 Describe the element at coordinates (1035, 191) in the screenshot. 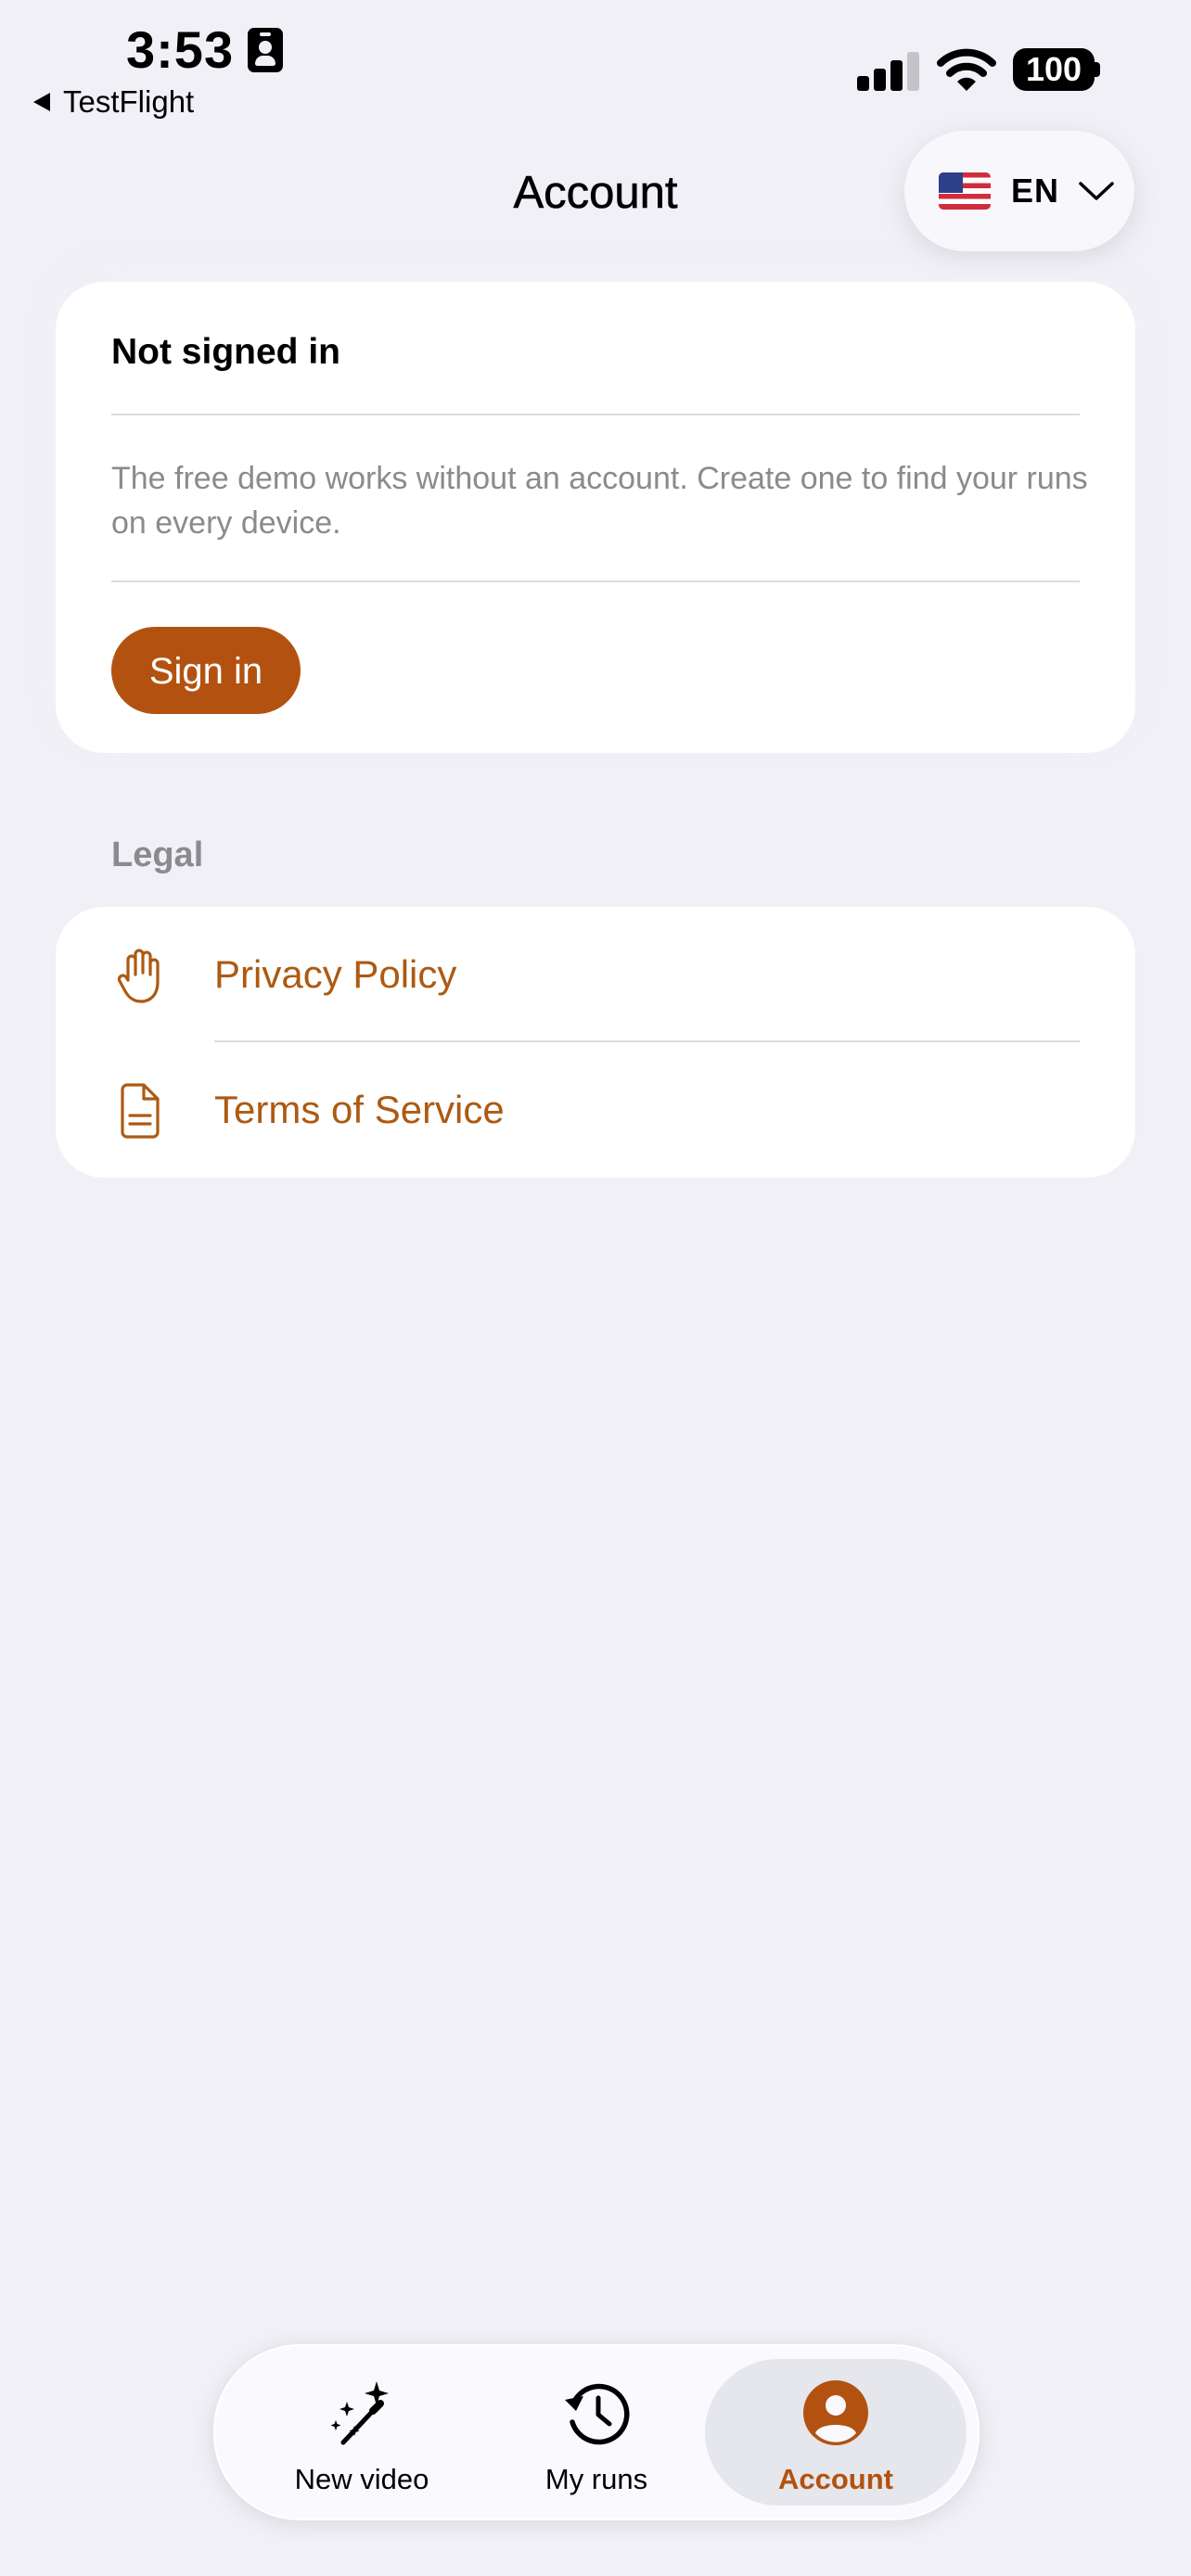

I see `language-code: EN` at that location.